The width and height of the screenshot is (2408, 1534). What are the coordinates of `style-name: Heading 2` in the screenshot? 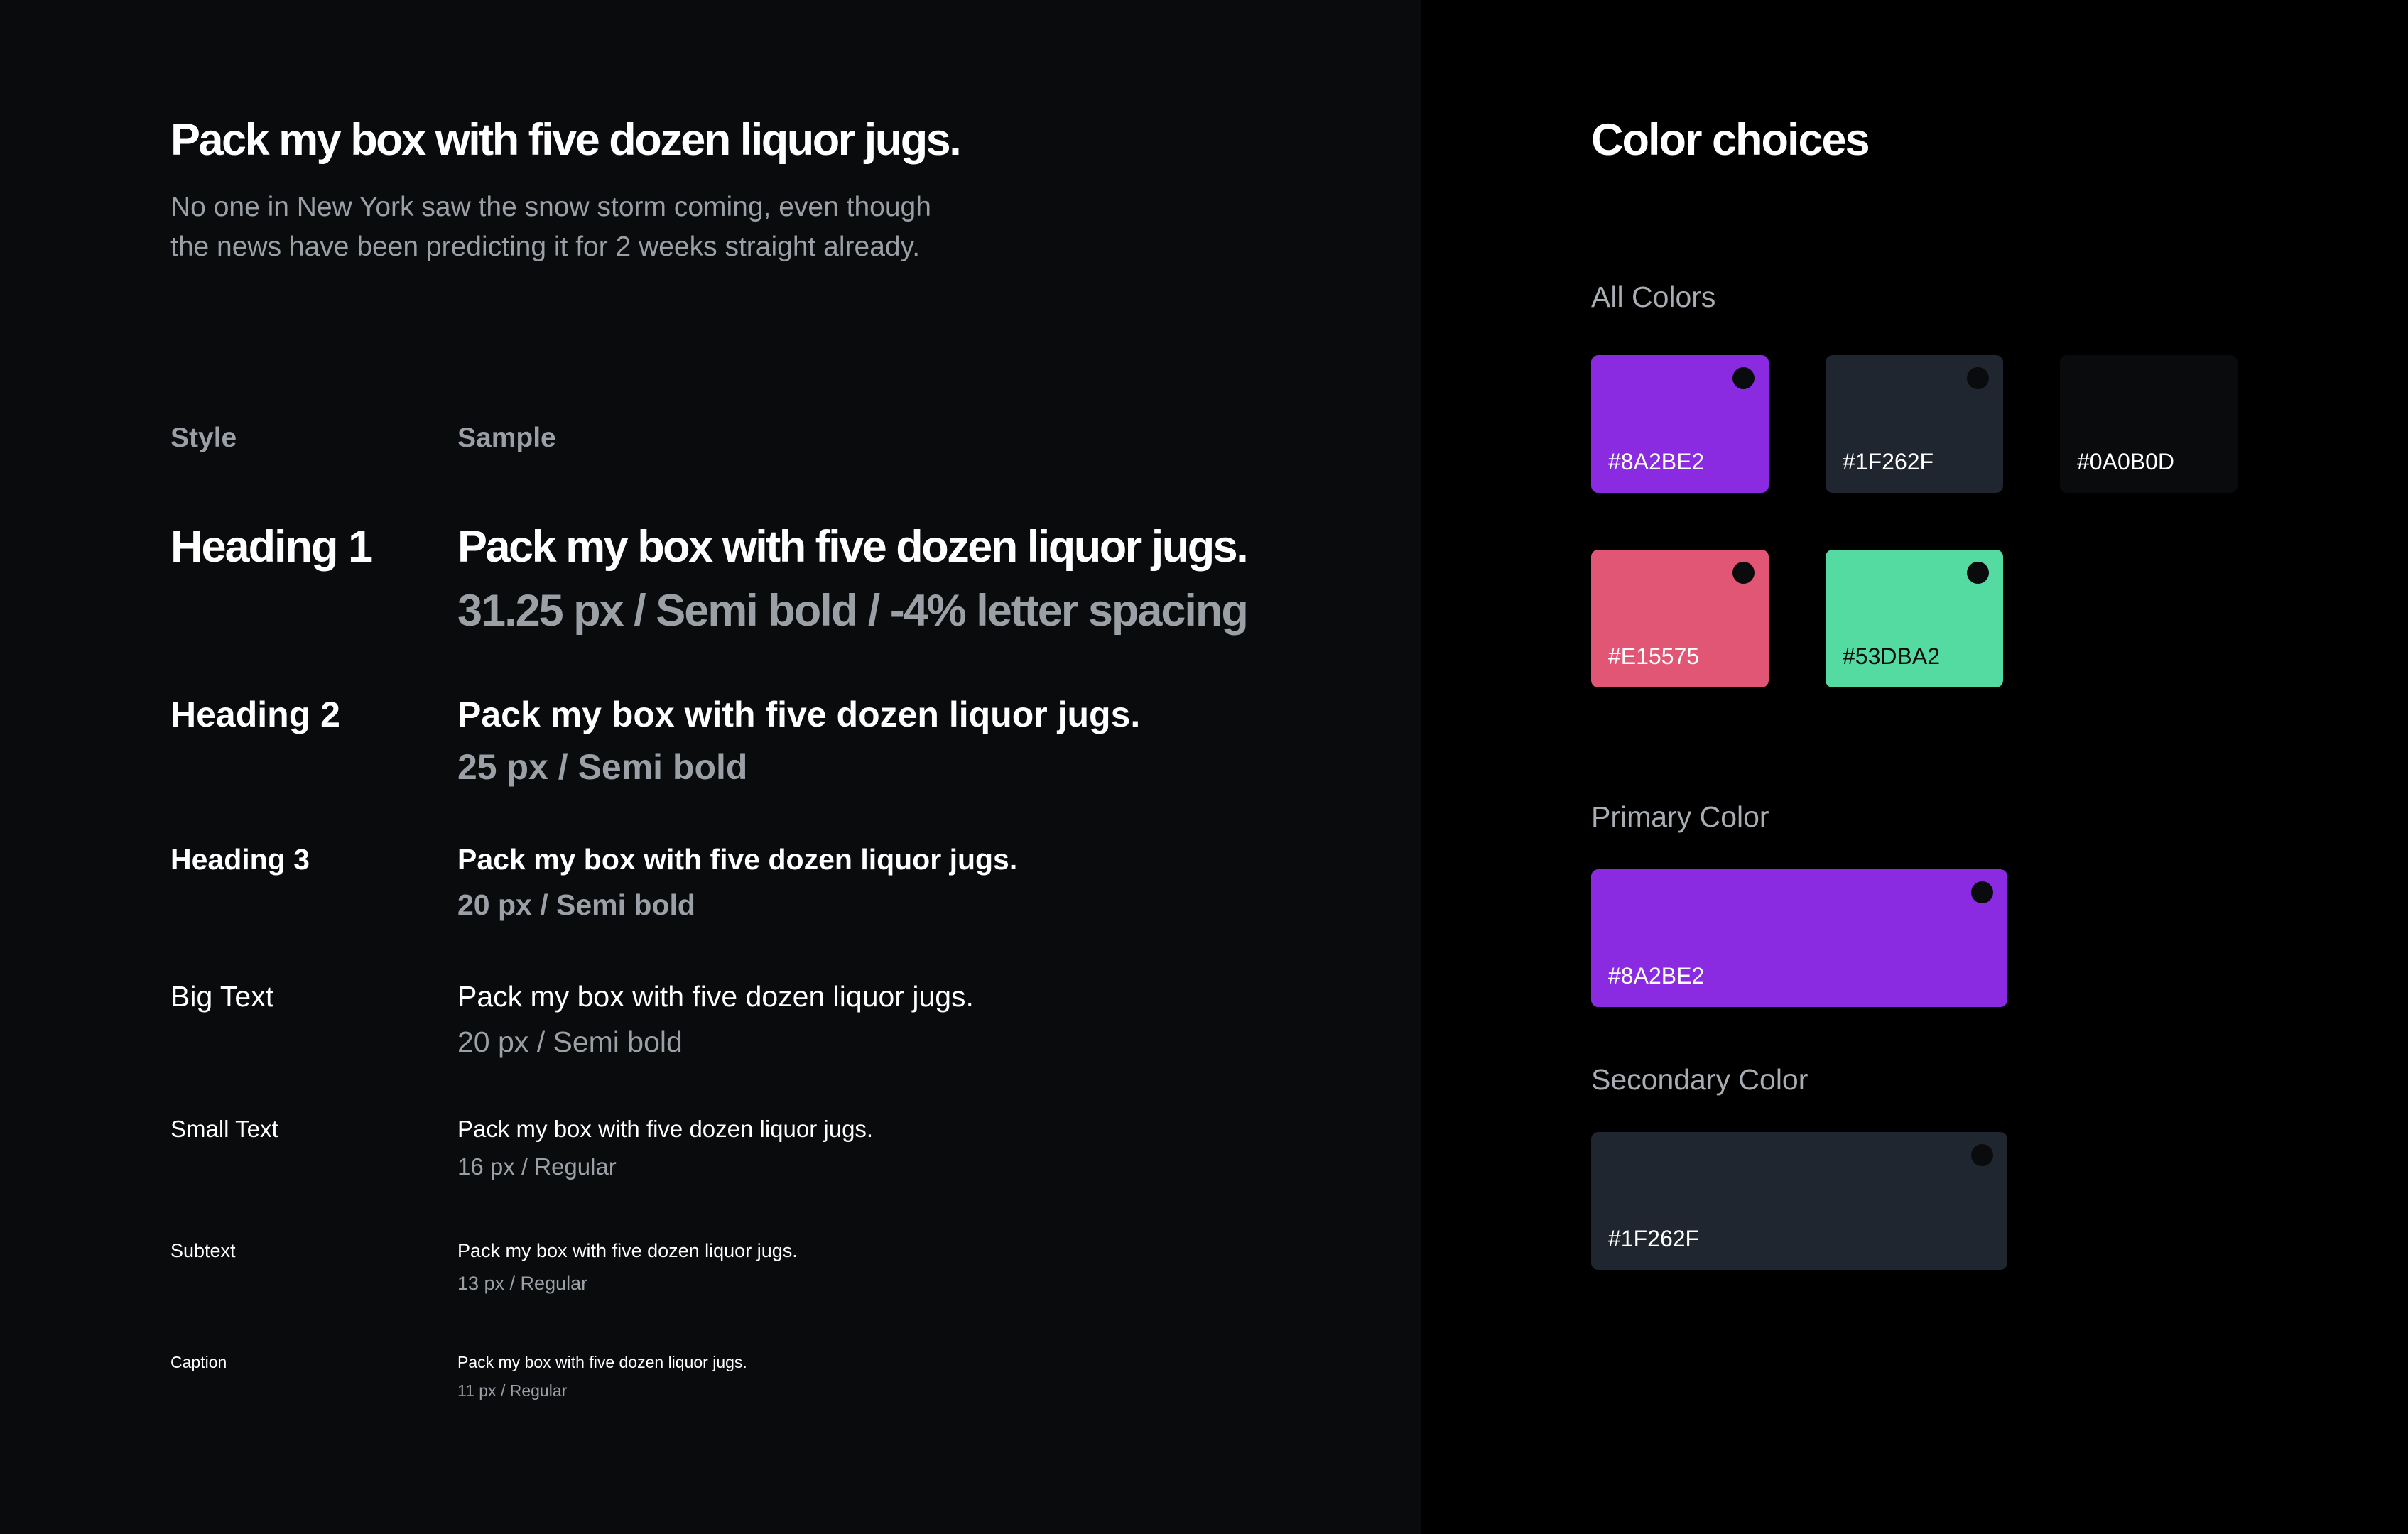 It's located at (255, 714).